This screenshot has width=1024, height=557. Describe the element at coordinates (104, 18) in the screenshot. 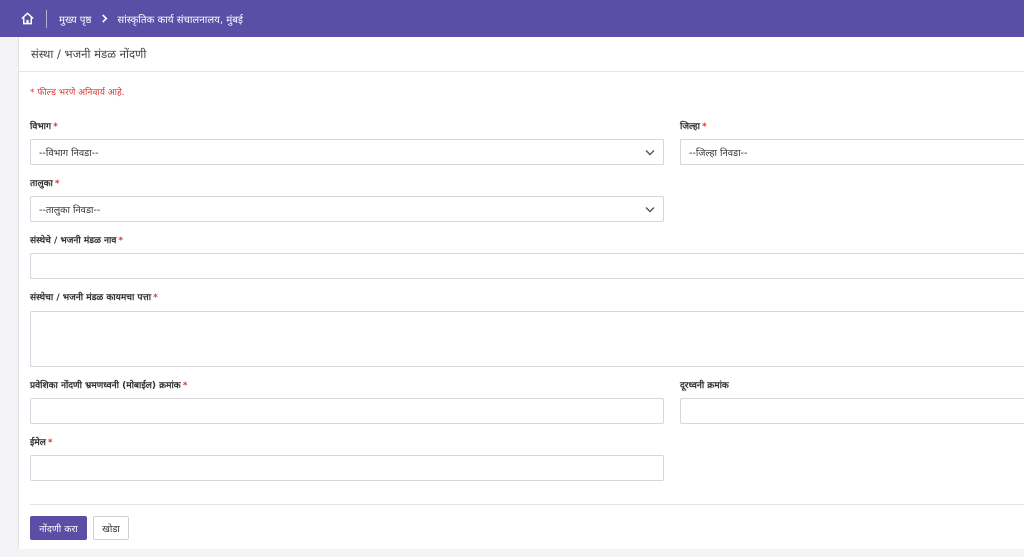

I see `chevron-right-icon` at that location.